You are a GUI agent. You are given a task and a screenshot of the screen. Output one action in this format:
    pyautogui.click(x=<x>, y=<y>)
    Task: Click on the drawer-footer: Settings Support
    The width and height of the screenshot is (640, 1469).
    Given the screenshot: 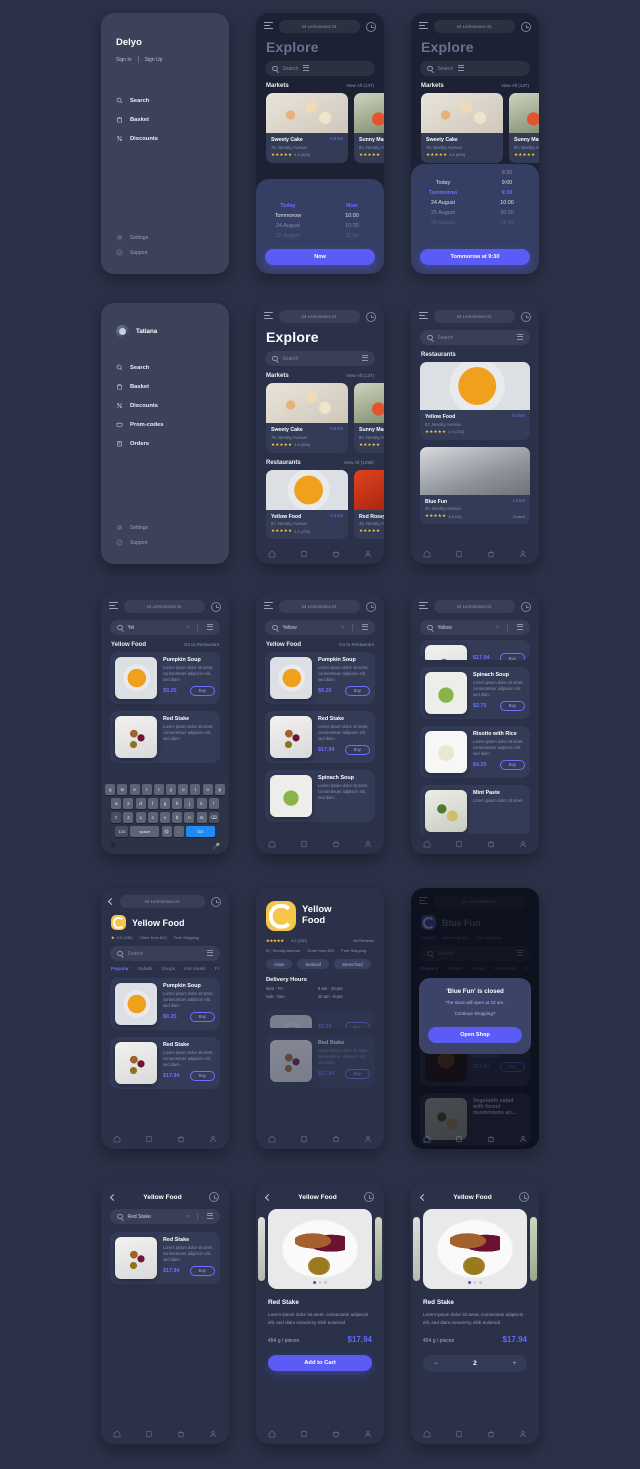 What is the action you would take?
    pyautogui.click(x=132, y=539)
    